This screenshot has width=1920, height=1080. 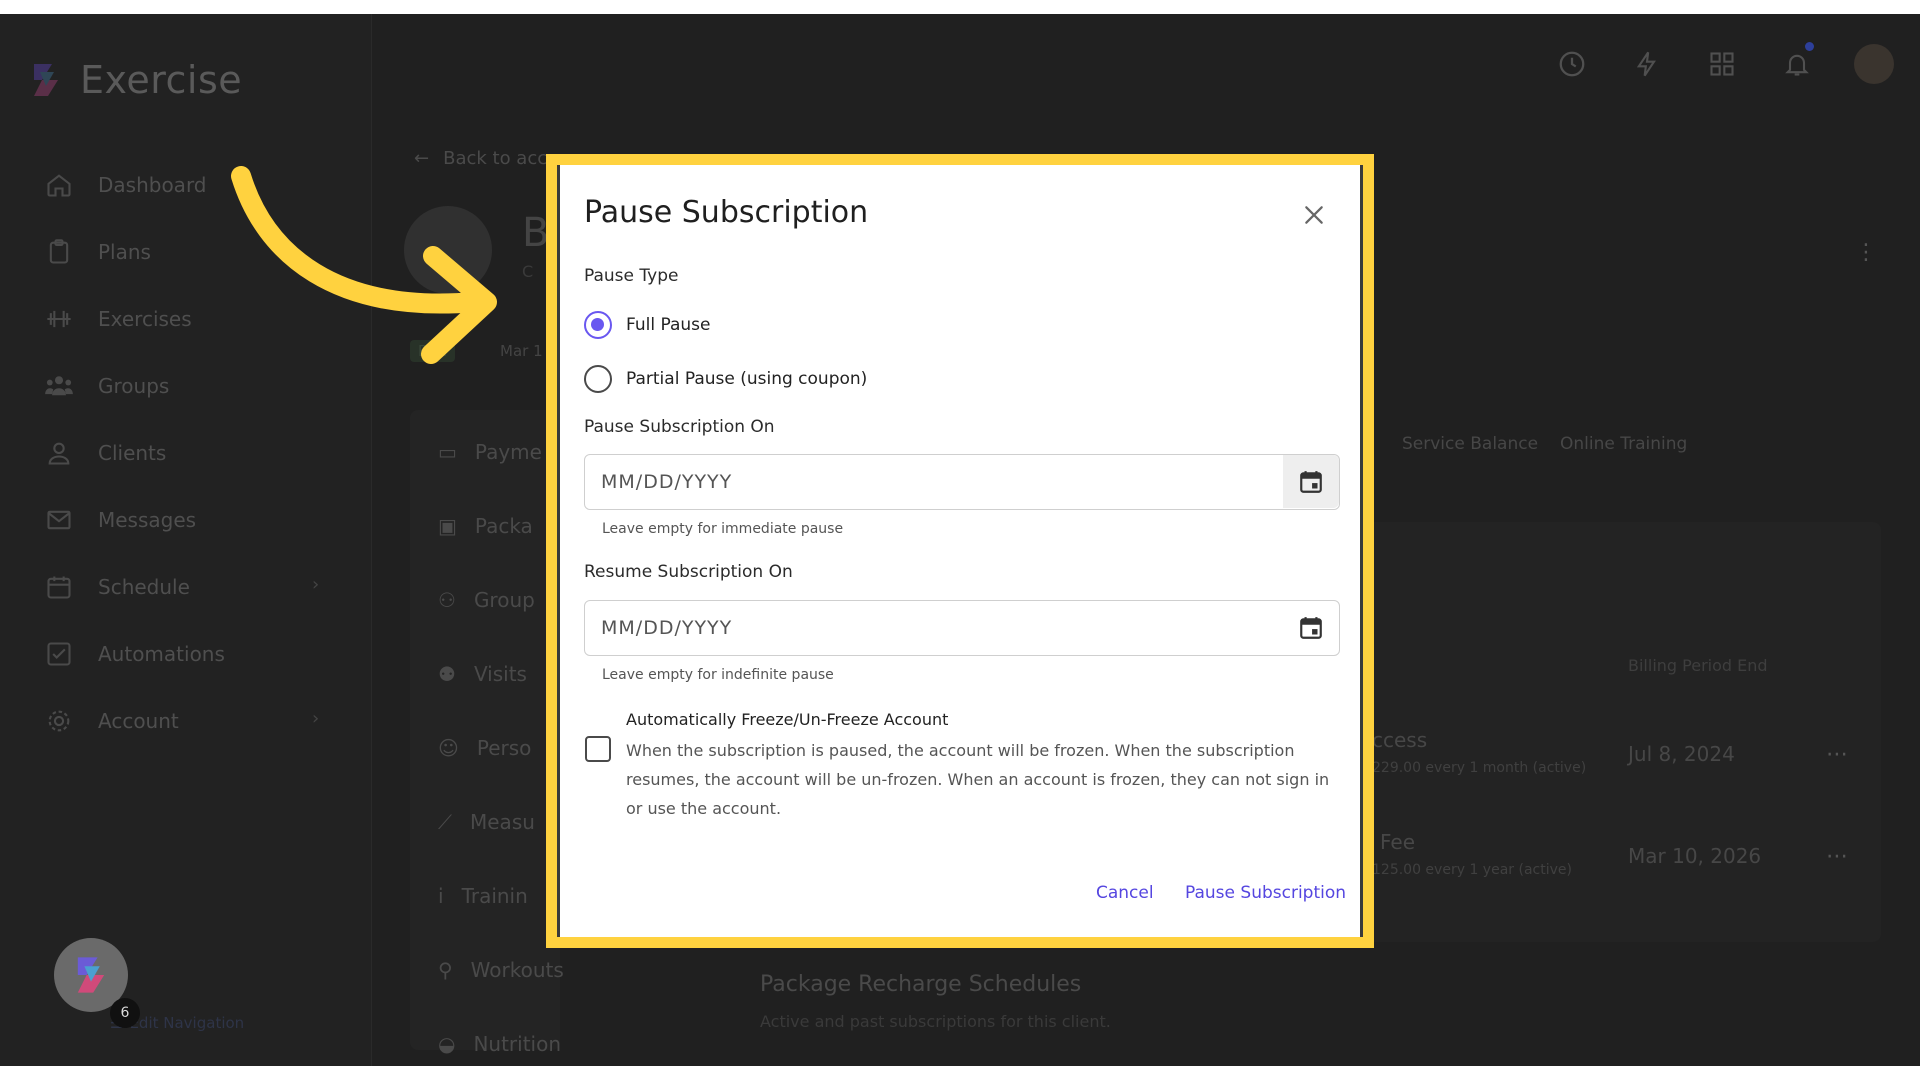 I want to click on resume-on-date-input: MM/DD/YYYY, so click(x=962, y=628).